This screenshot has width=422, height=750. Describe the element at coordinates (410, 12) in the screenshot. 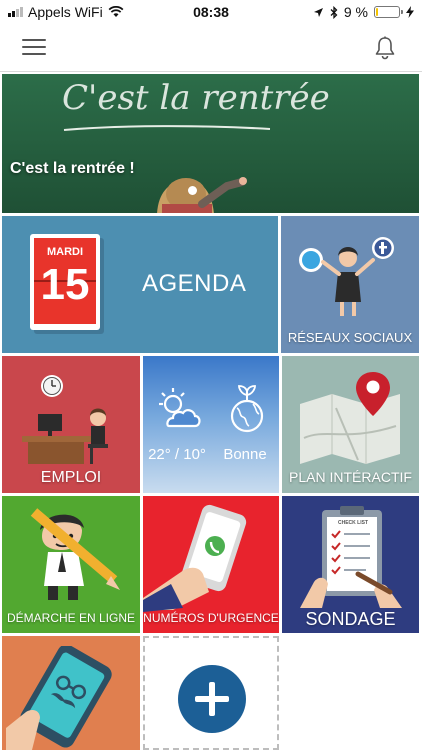

I see `charging-bolt-icon` at that location.